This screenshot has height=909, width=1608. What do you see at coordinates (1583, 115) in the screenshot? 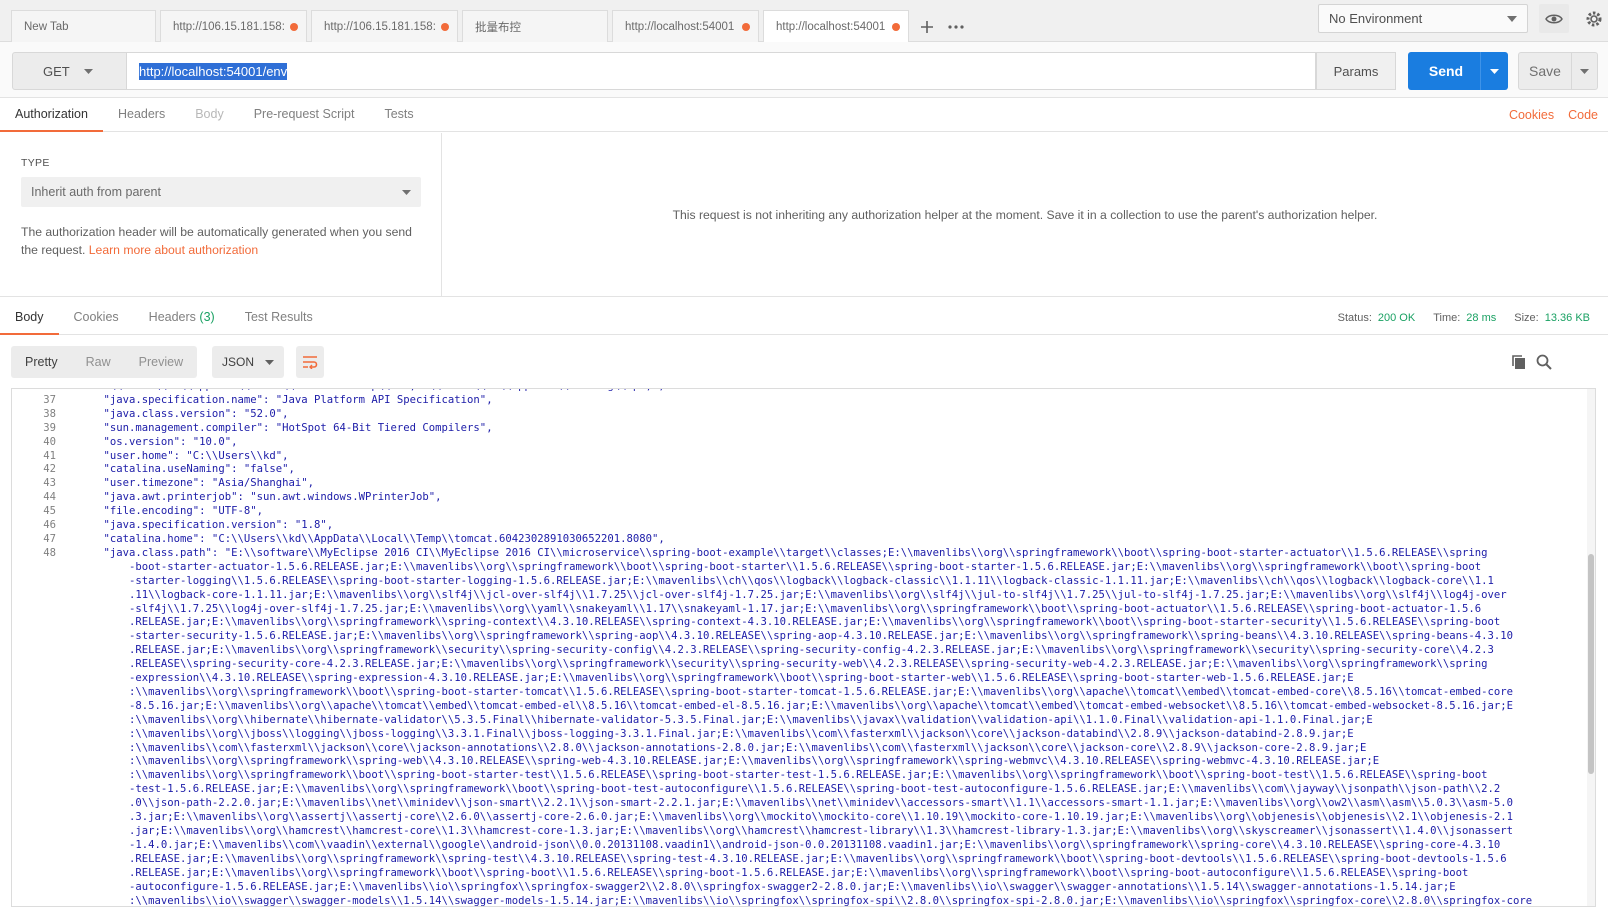
I see `code-link: Code` at bounding box center [1583, 115].